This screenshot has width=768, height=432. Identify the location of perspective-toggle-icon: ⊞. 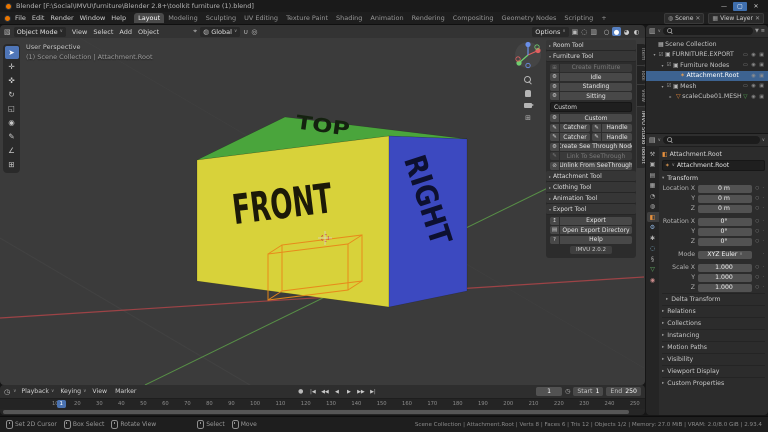
(528, 118).